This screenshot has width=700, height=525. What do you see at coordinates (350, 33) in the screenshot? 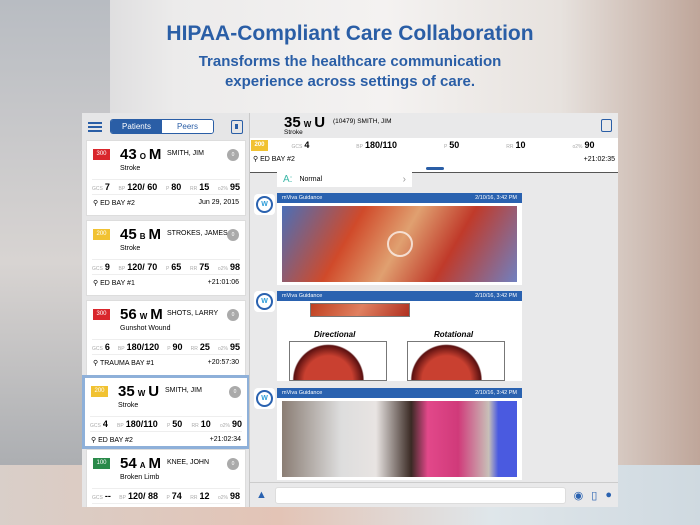
I see `headline: HIPAA-Compliant Care Collaboration` at bounding box center [350, 33].